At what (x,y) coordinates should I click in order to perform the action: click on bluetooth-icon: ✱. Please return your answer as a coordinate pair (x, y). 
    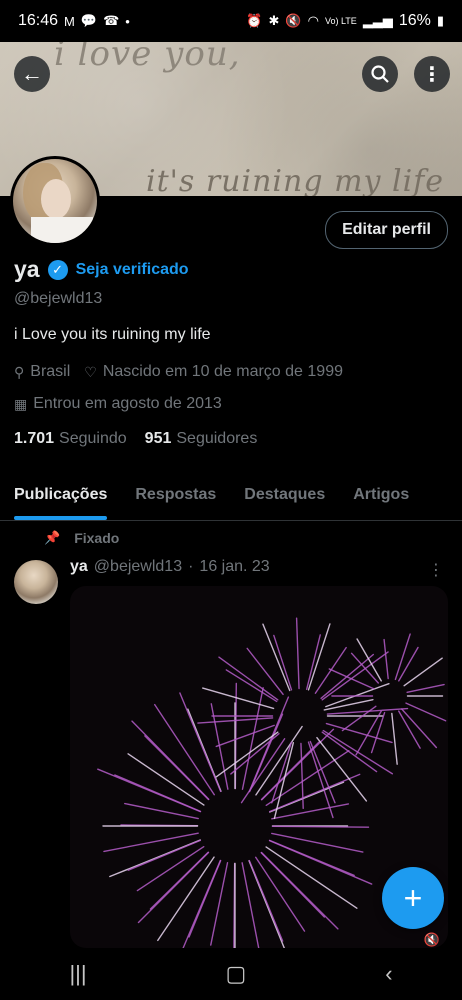
    Looking at the image, I should click on (274, 20).